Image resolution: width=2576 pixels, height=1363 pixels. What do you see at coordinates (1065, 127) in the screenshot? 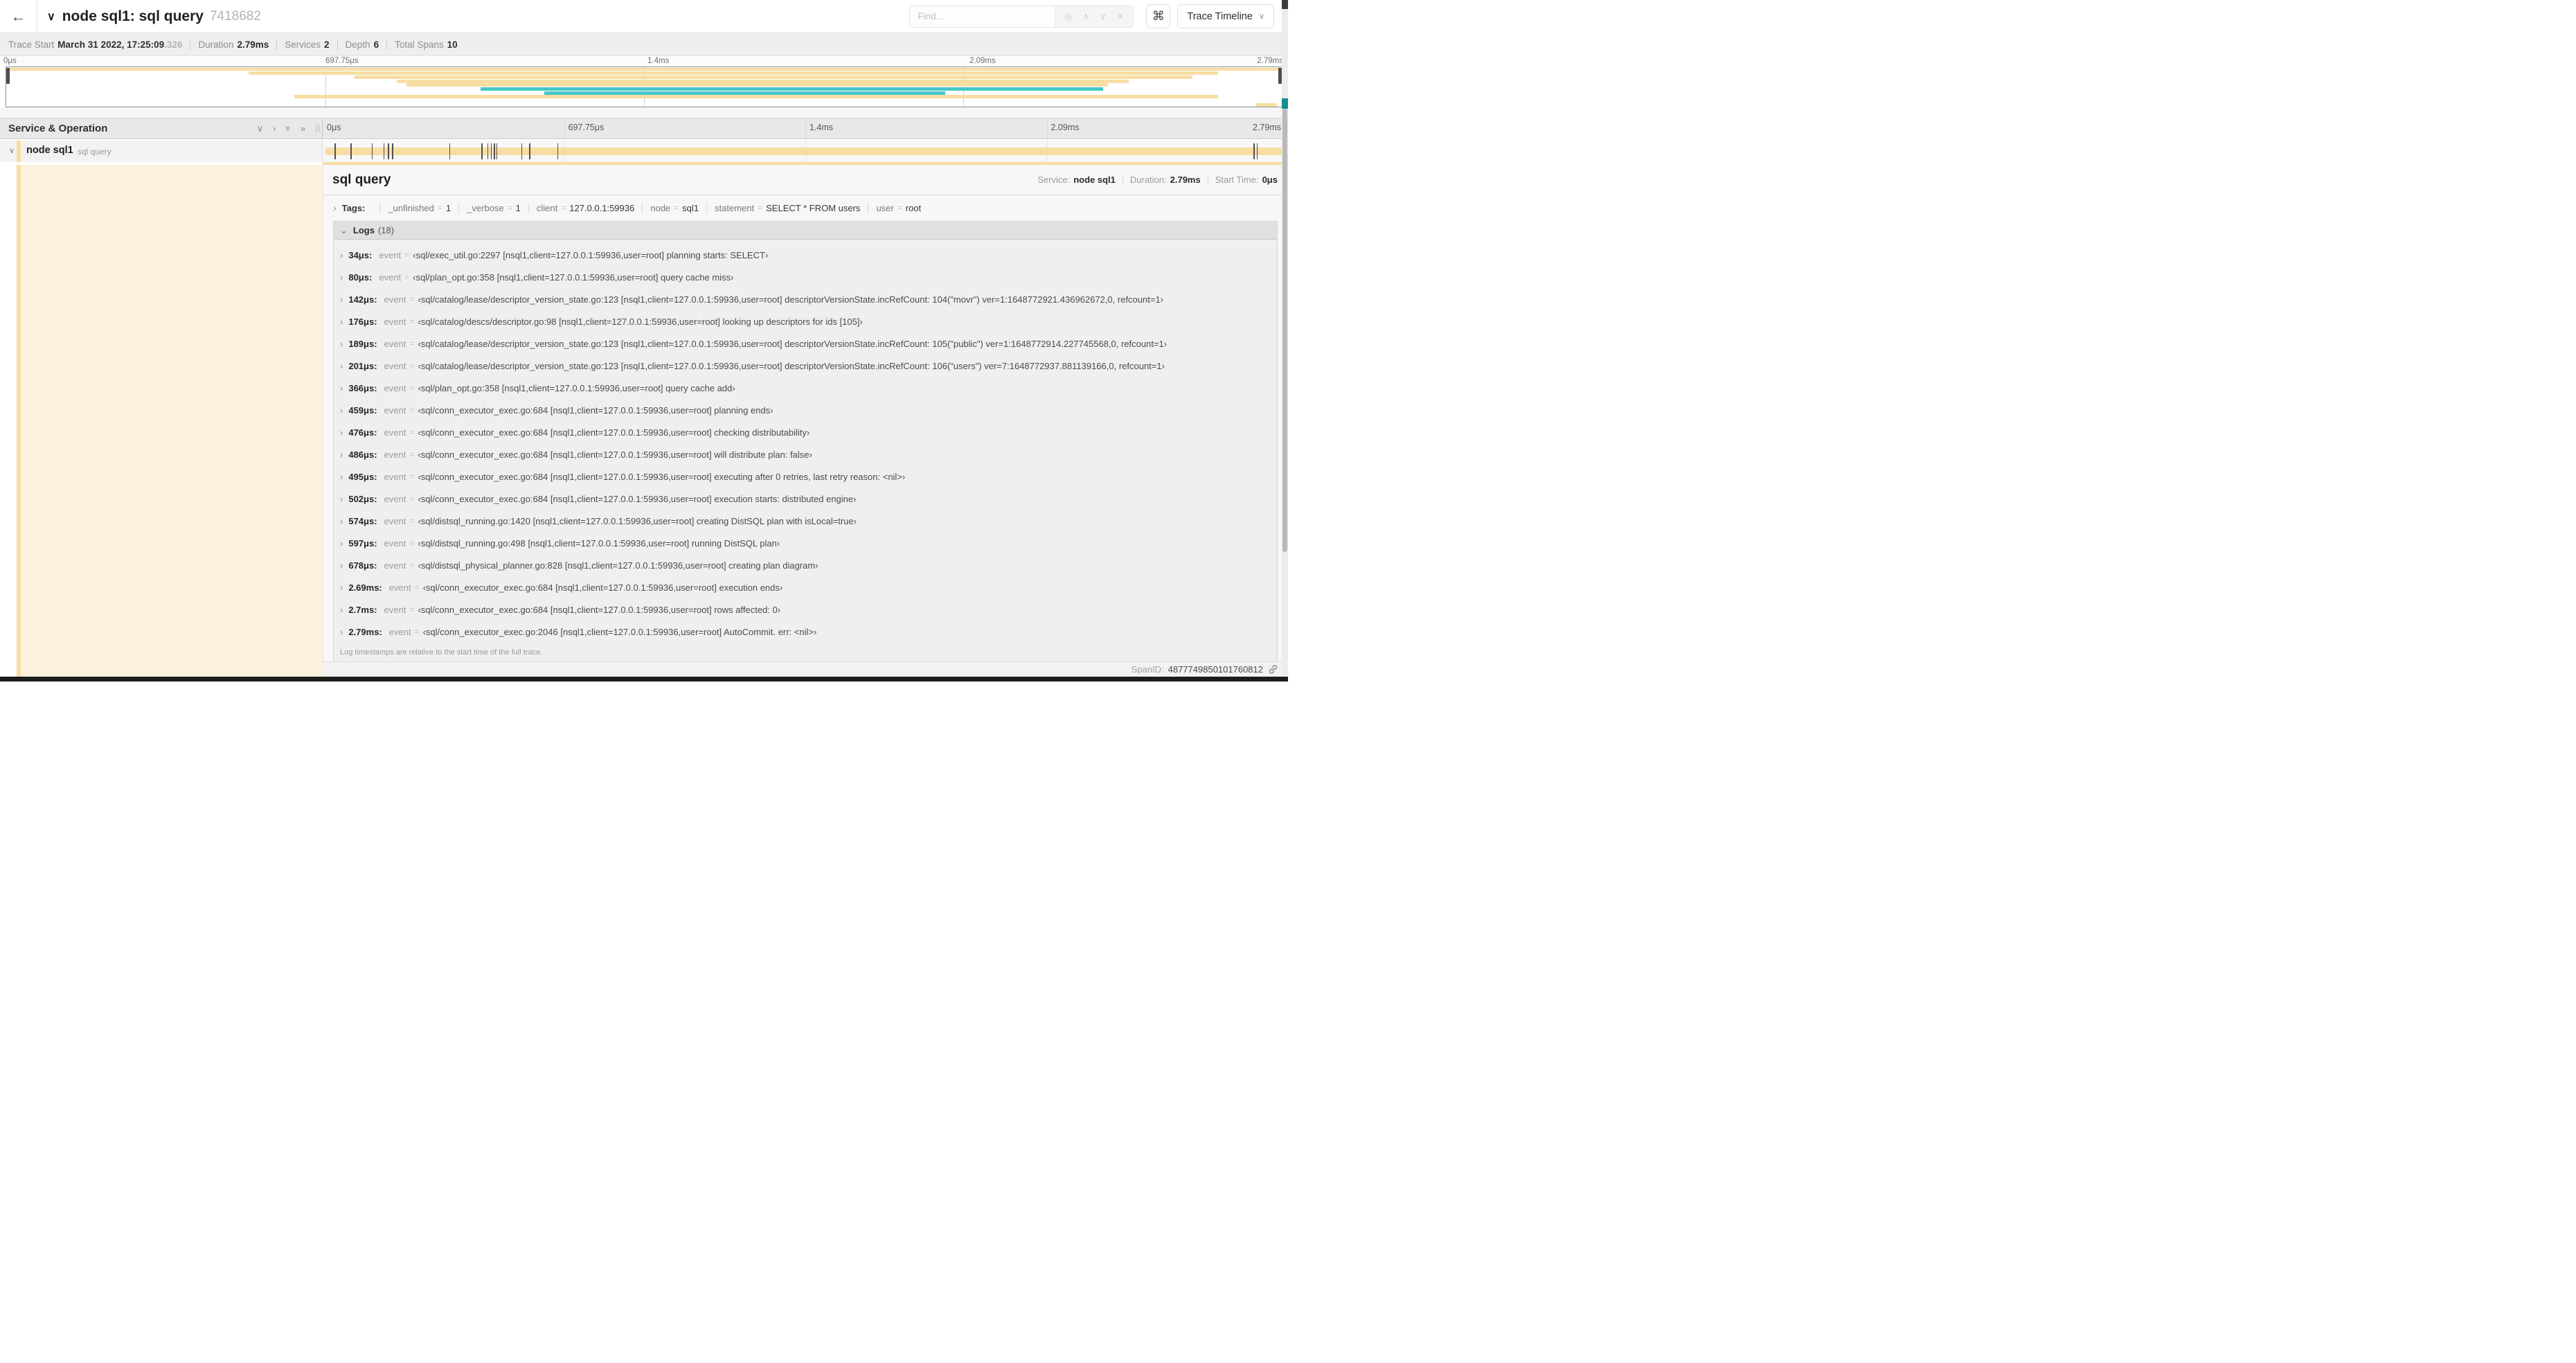
I see `timeline-tick-label: 2.09ms` at bounding box center [1065, 127].